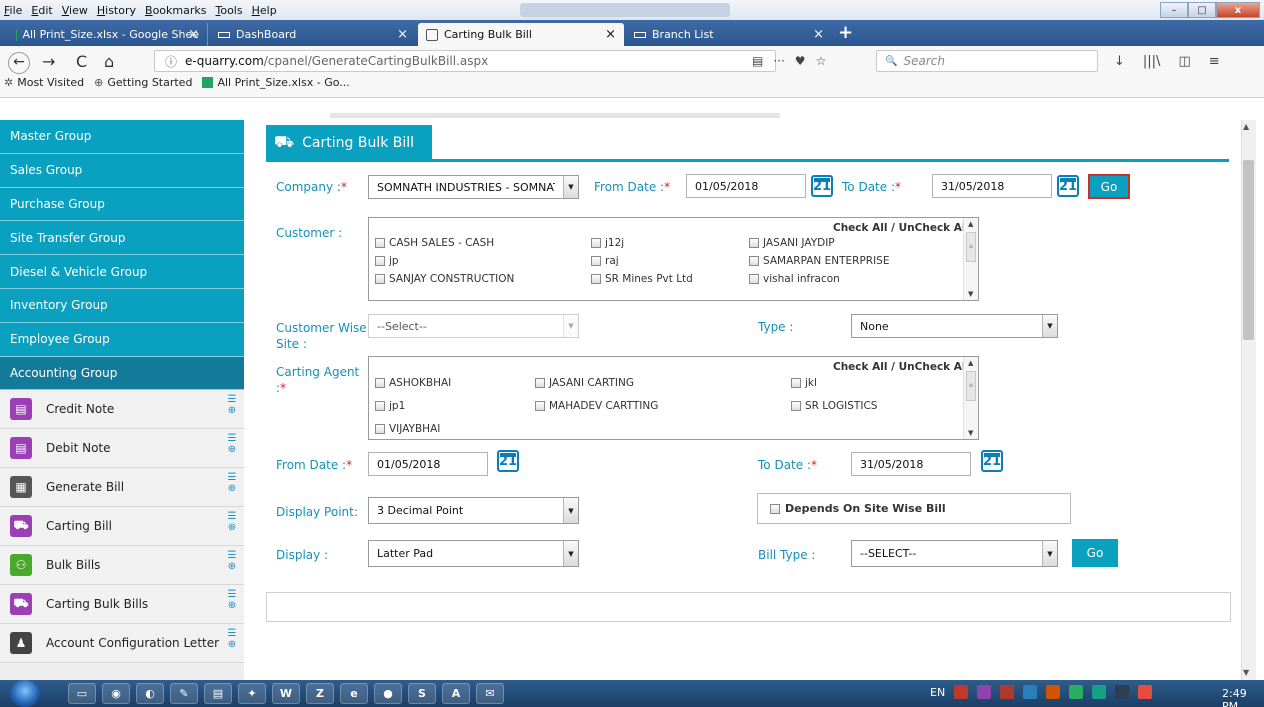 The height and width of the screenshot is (707, 1264). Describe the element at coordinates (970, 398) in the screenshot. I see `list-scrollbar: ▲ ≡ ▼` at that location.